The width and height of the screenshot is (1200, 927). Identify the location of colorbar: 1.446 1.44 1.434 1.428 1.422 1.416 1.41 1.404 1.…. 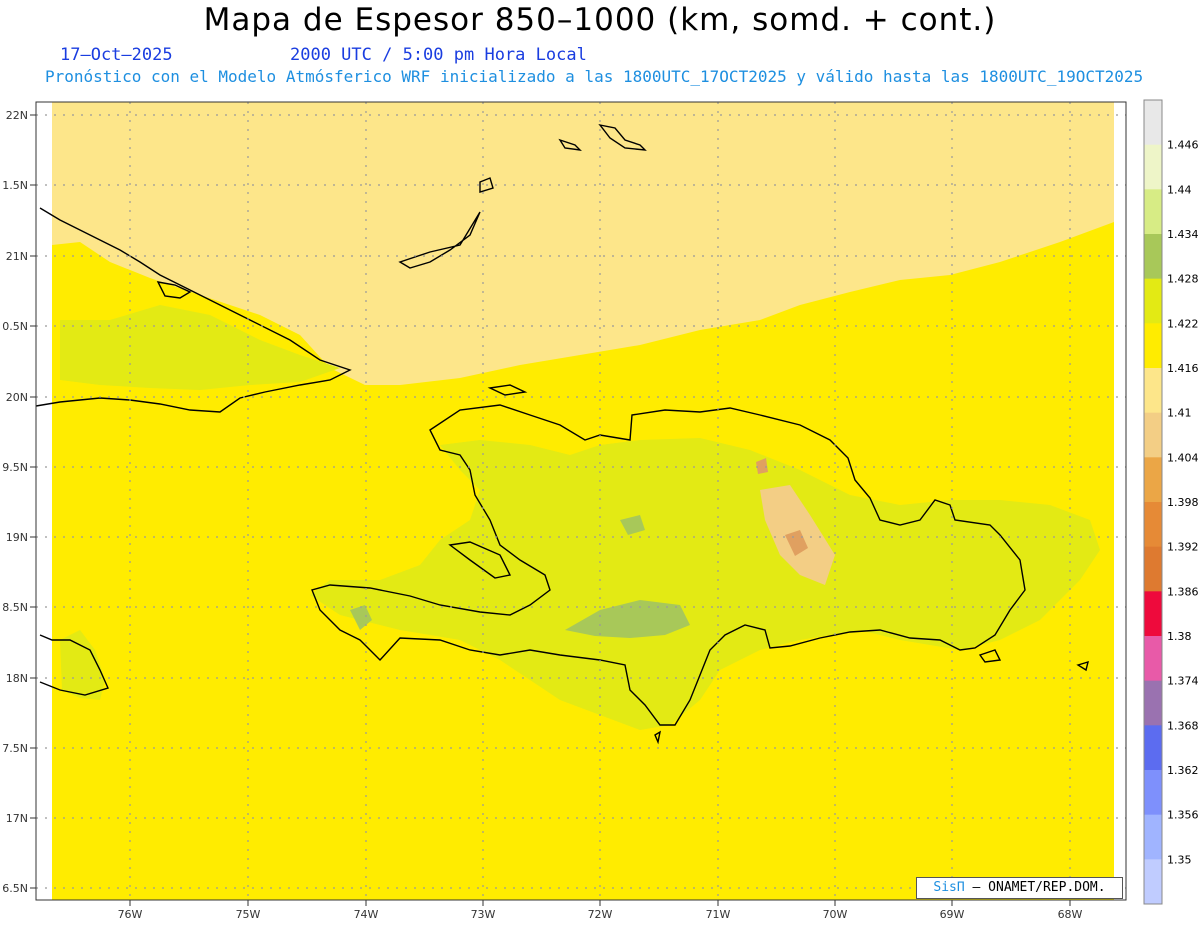
(1171, 502).